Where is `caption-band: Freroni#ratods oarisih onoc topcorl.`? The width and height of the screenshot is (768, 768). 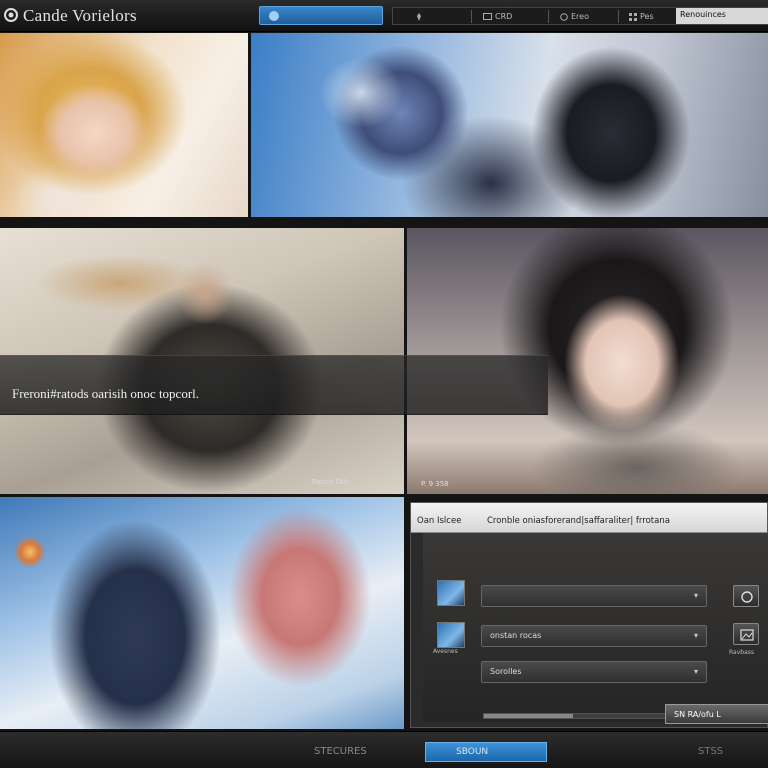 caption-band: Freroni#ratods oarisih onoc topcorl. is located at coordinates (274, 385).